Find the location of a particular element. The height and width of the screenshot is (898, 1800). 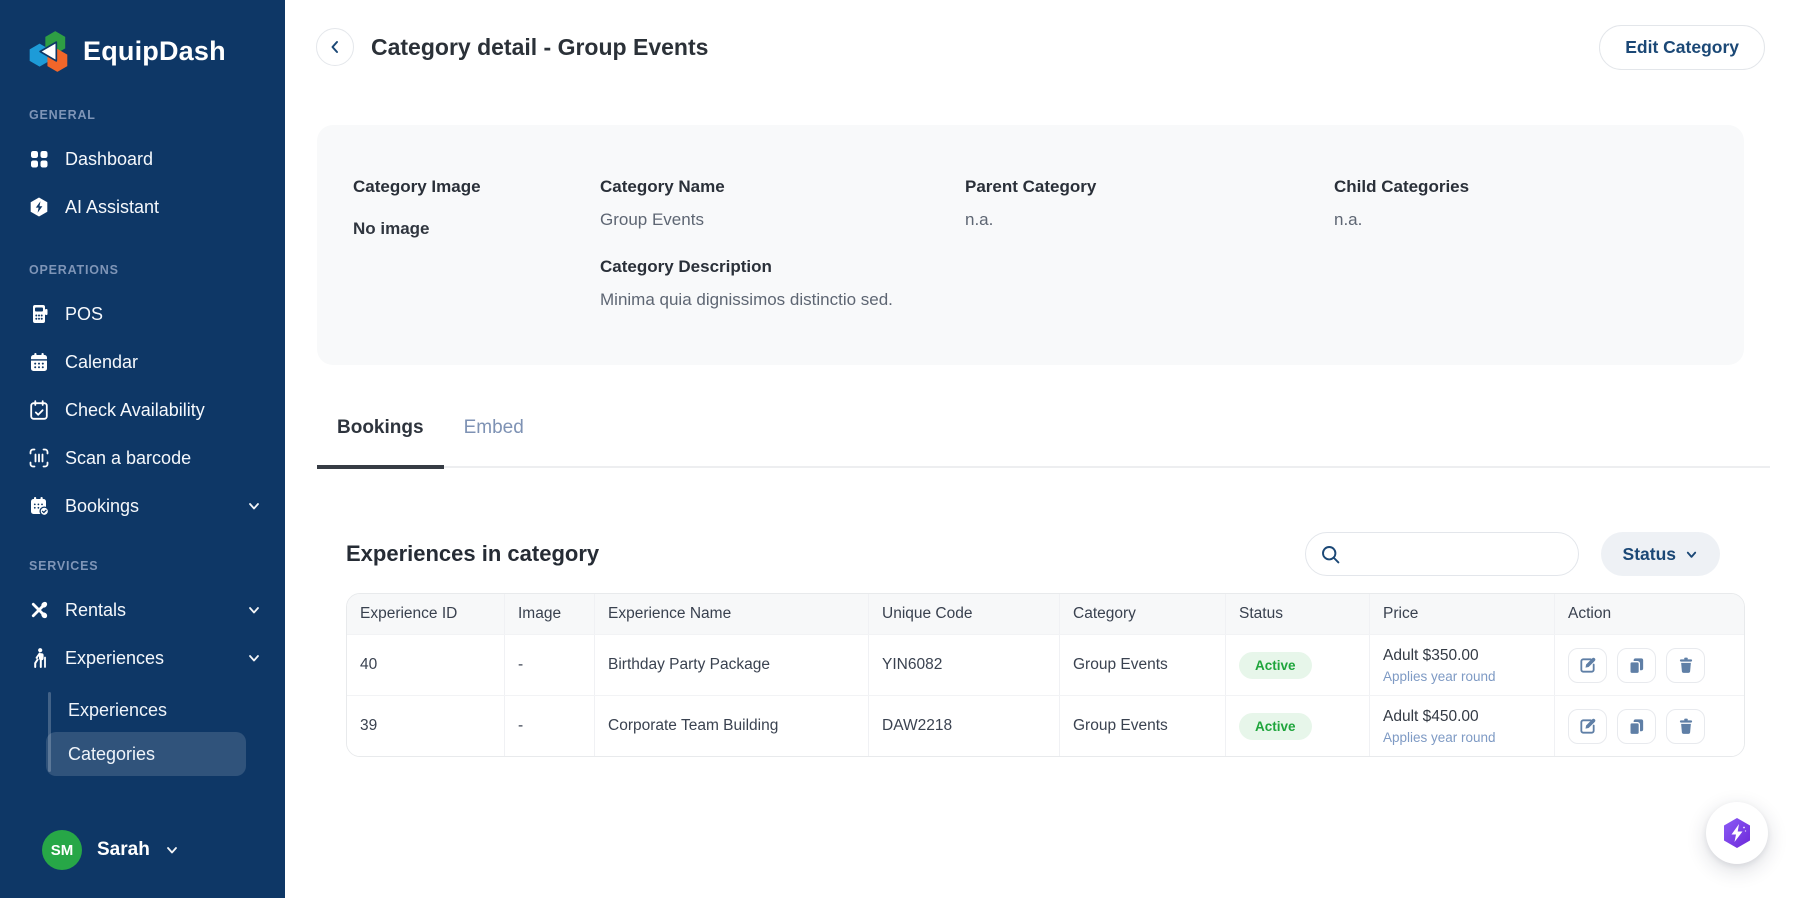

cell-category: Group Events is located at coordinates (1143, 726).